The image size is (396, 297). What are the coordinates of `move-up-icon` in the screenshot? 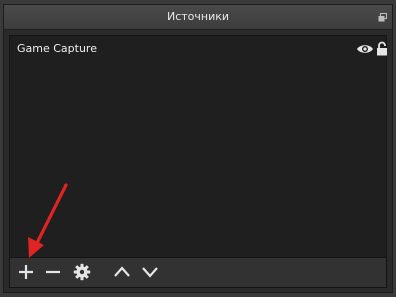 It's located at (122, 271).